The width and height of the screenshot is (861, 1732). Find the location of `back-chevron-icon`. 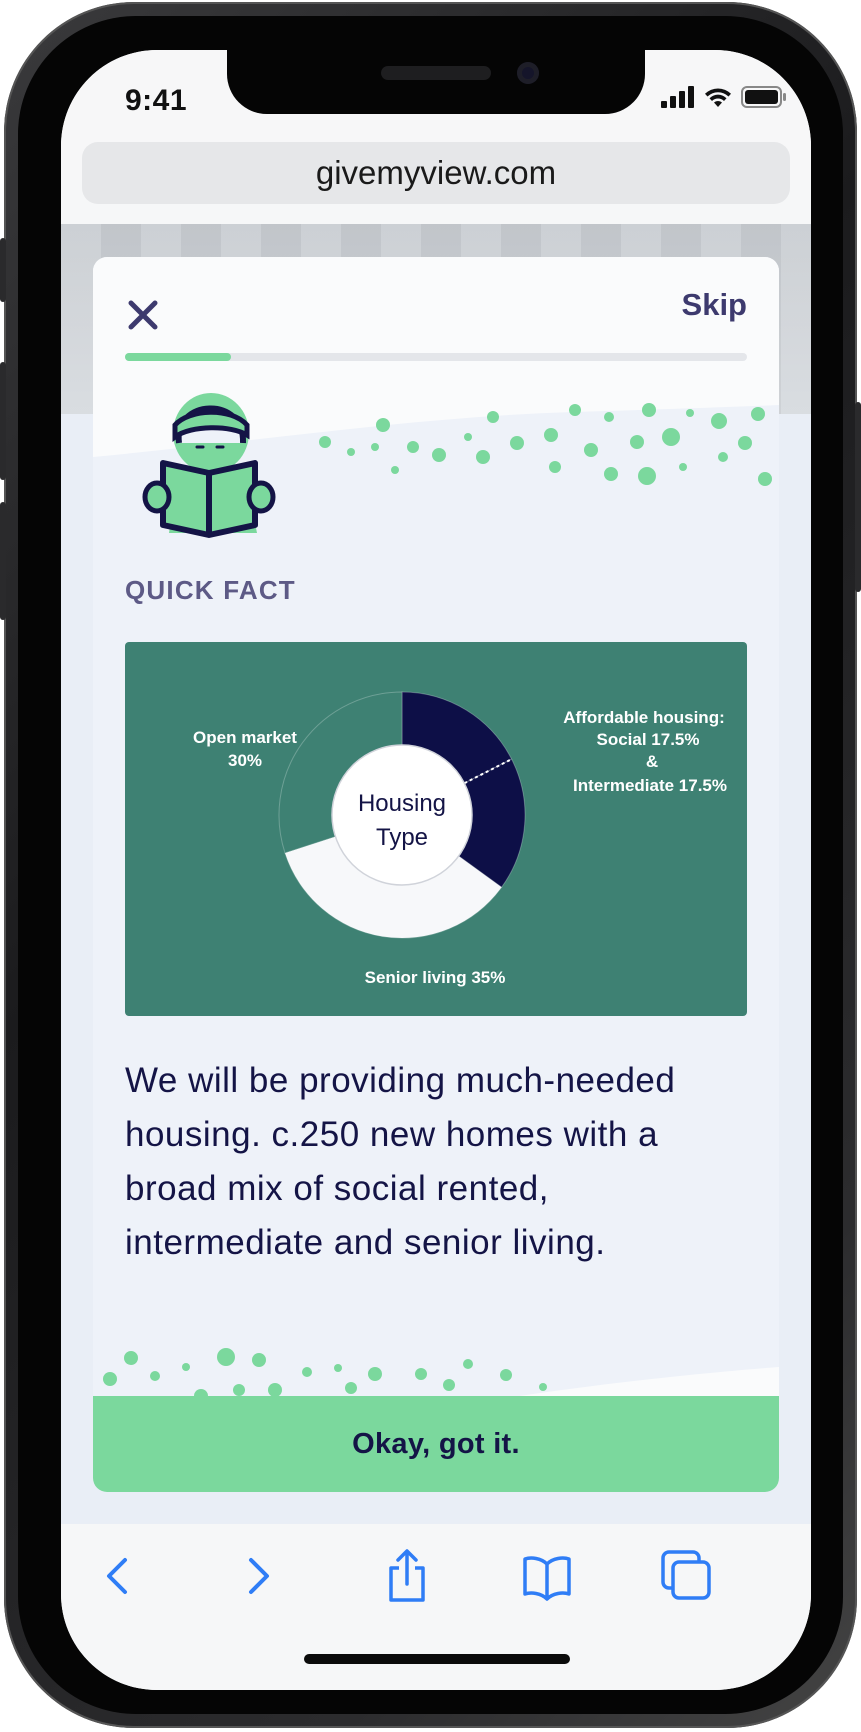

back-chevron-icon is located at coordinates (119, 1576).